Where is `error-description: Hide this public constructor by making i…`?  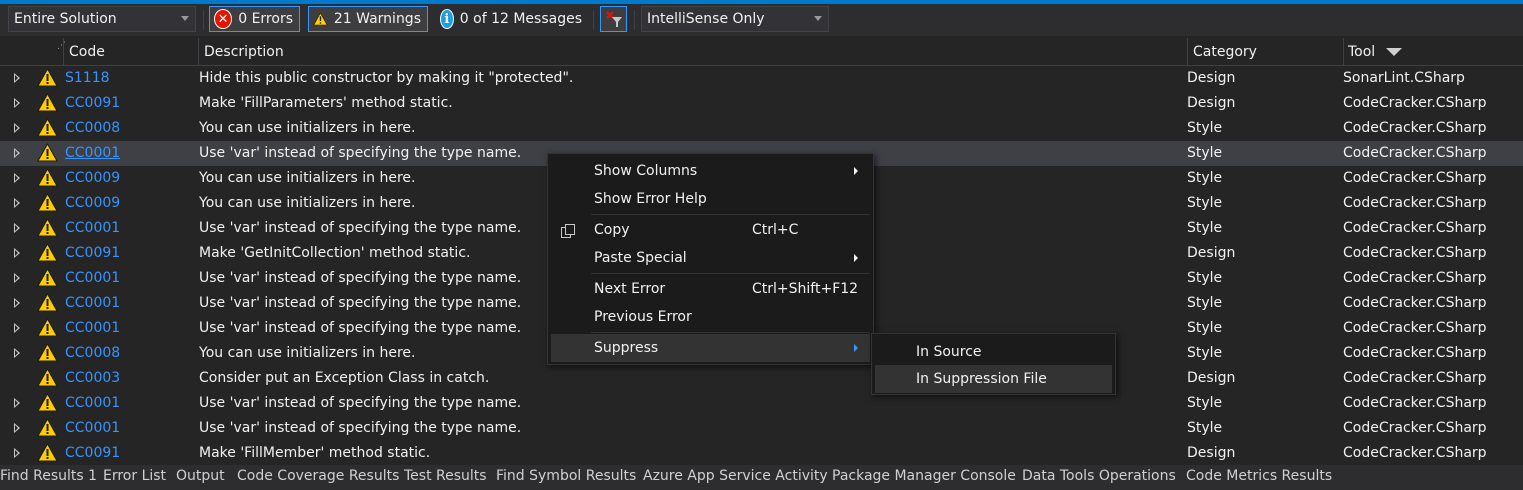 error-description: Hide this public constructor by making i… is located at coordinates (386, 78).